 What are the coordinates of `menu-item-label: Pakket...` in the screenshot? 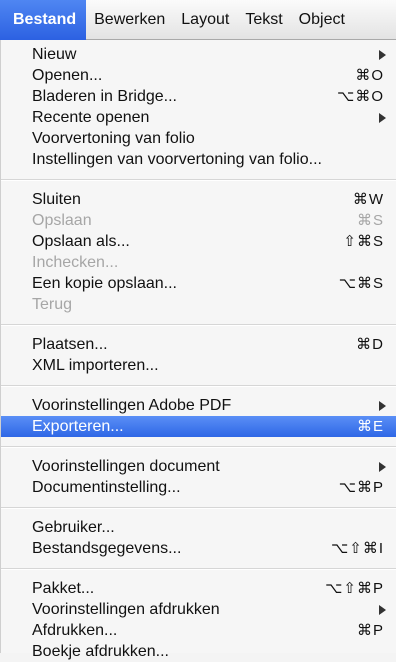 It's located at (63, 588).